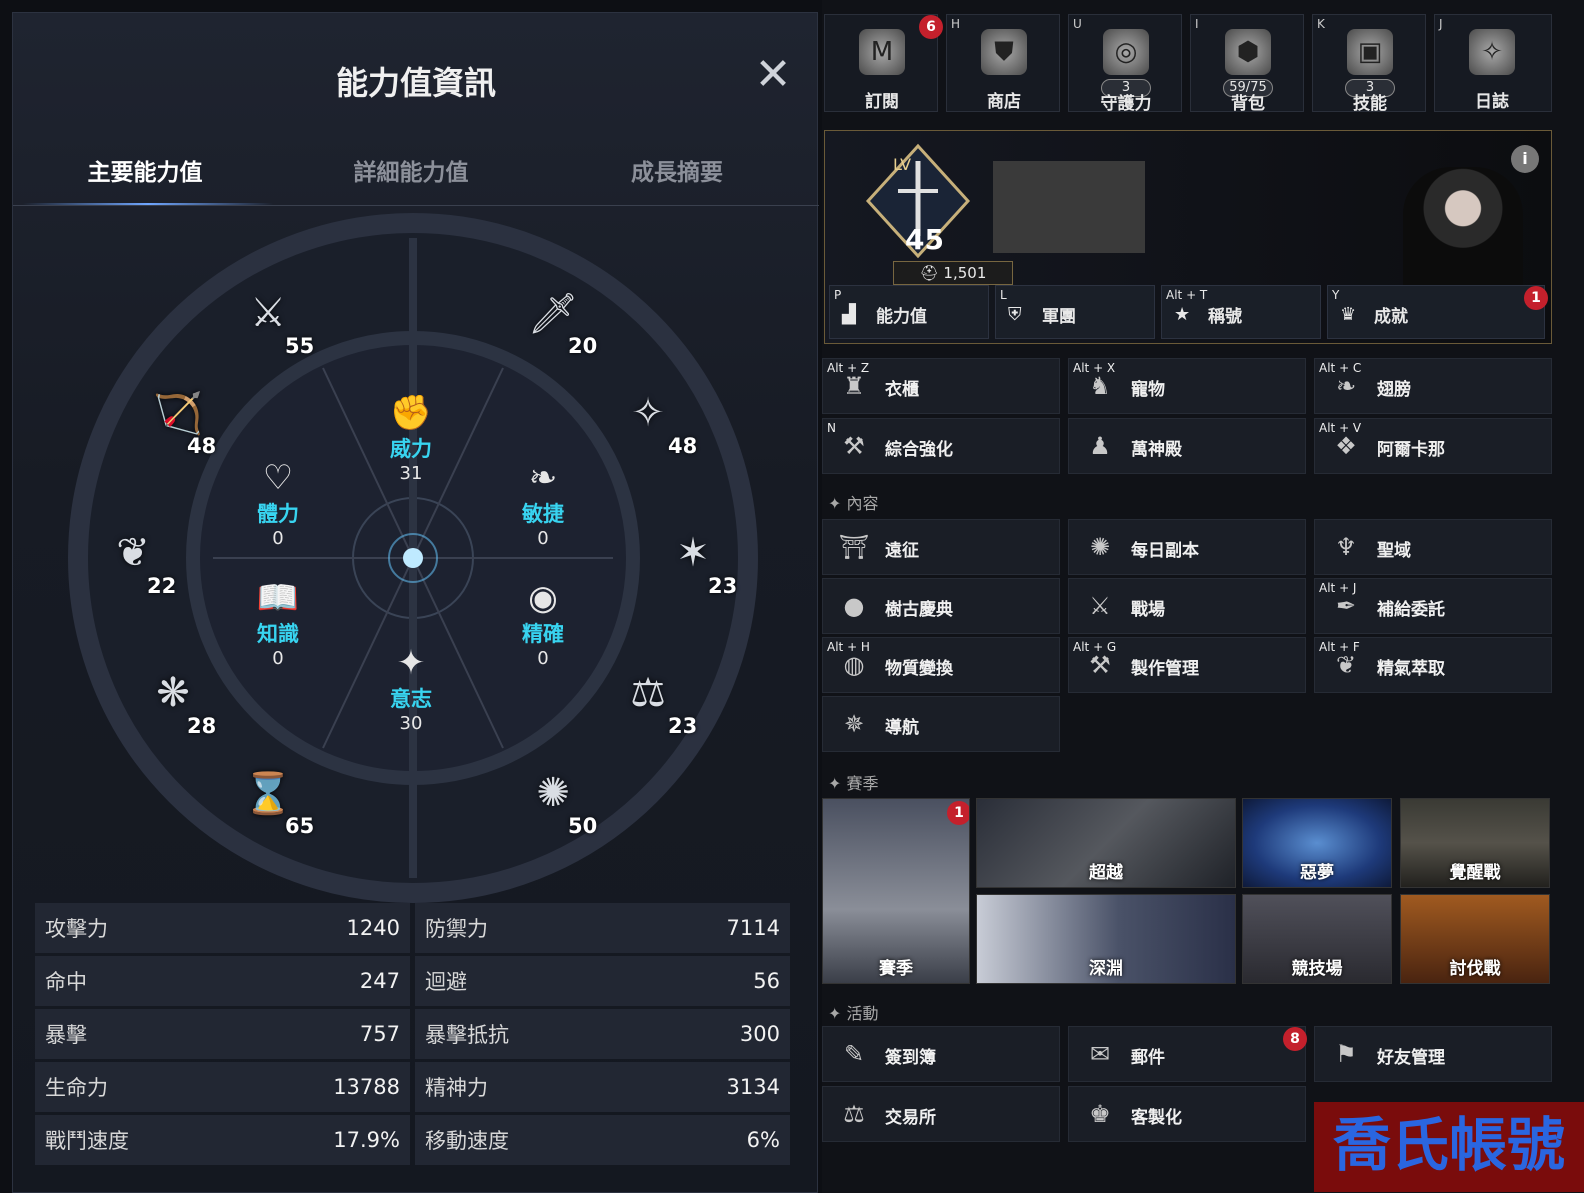 The width and height of the screenshot is (1584, 1193). I want to click on stat-cell: 生命力 13788, so click(222, 1087).